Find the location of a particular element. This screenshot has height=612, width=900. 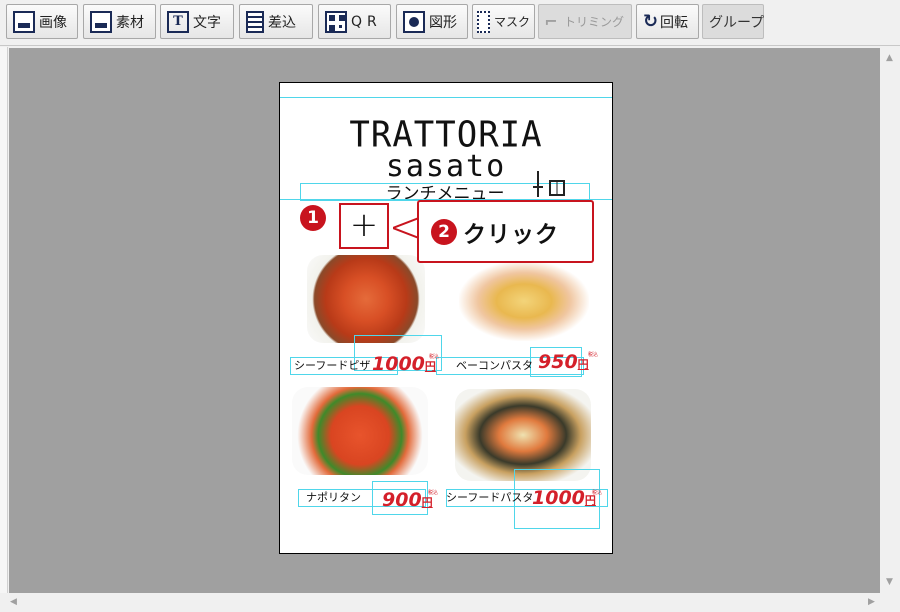

image-icon is located at coordinates (24, 21).